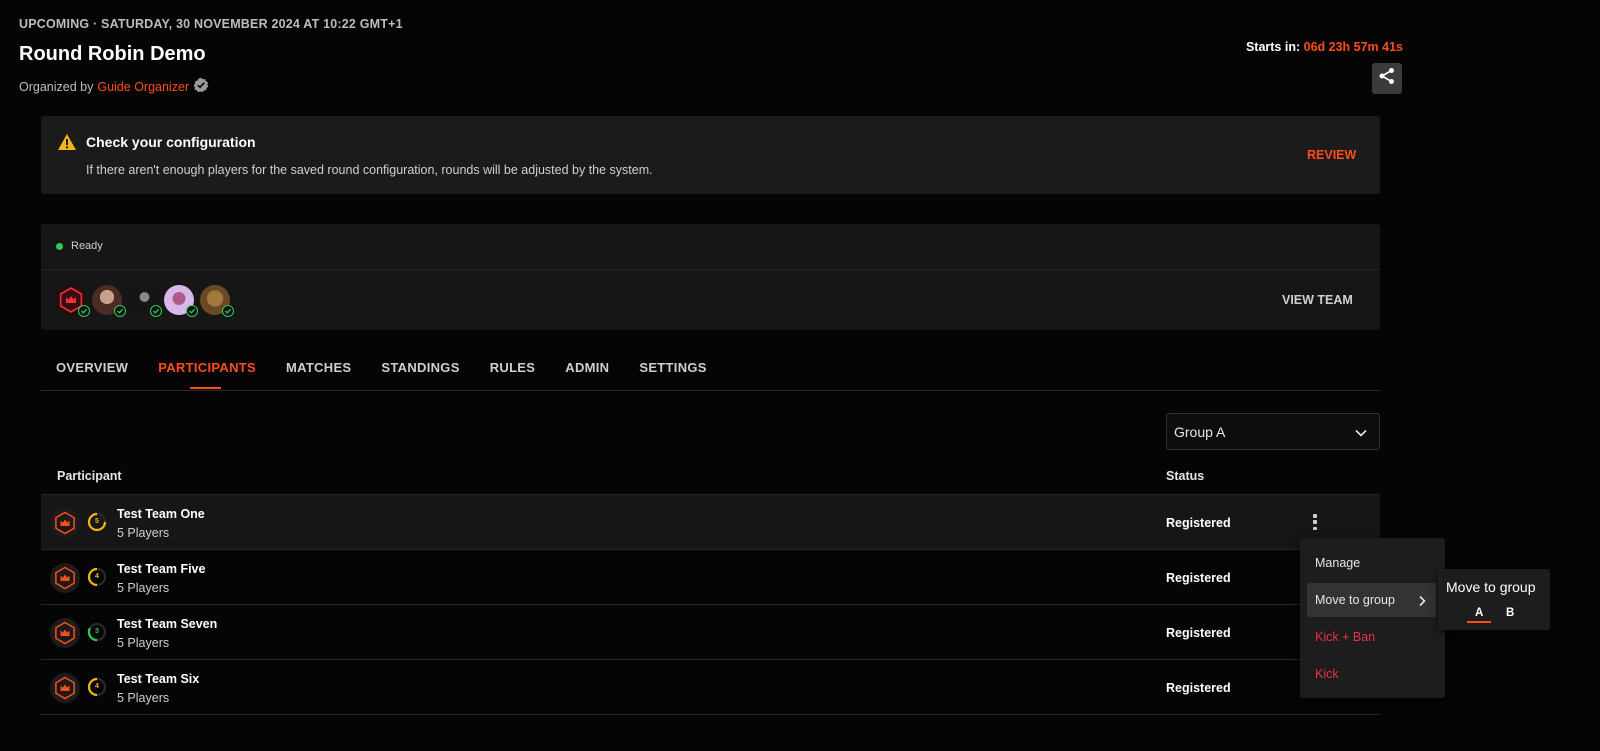 The height and width of the screenshot is (751, 1600). What do you see at coordinates (710, 521) in the screenshot?
I see `table-row: 5 Test Team One 5 Players Registered` at bounding box center [710, 521].